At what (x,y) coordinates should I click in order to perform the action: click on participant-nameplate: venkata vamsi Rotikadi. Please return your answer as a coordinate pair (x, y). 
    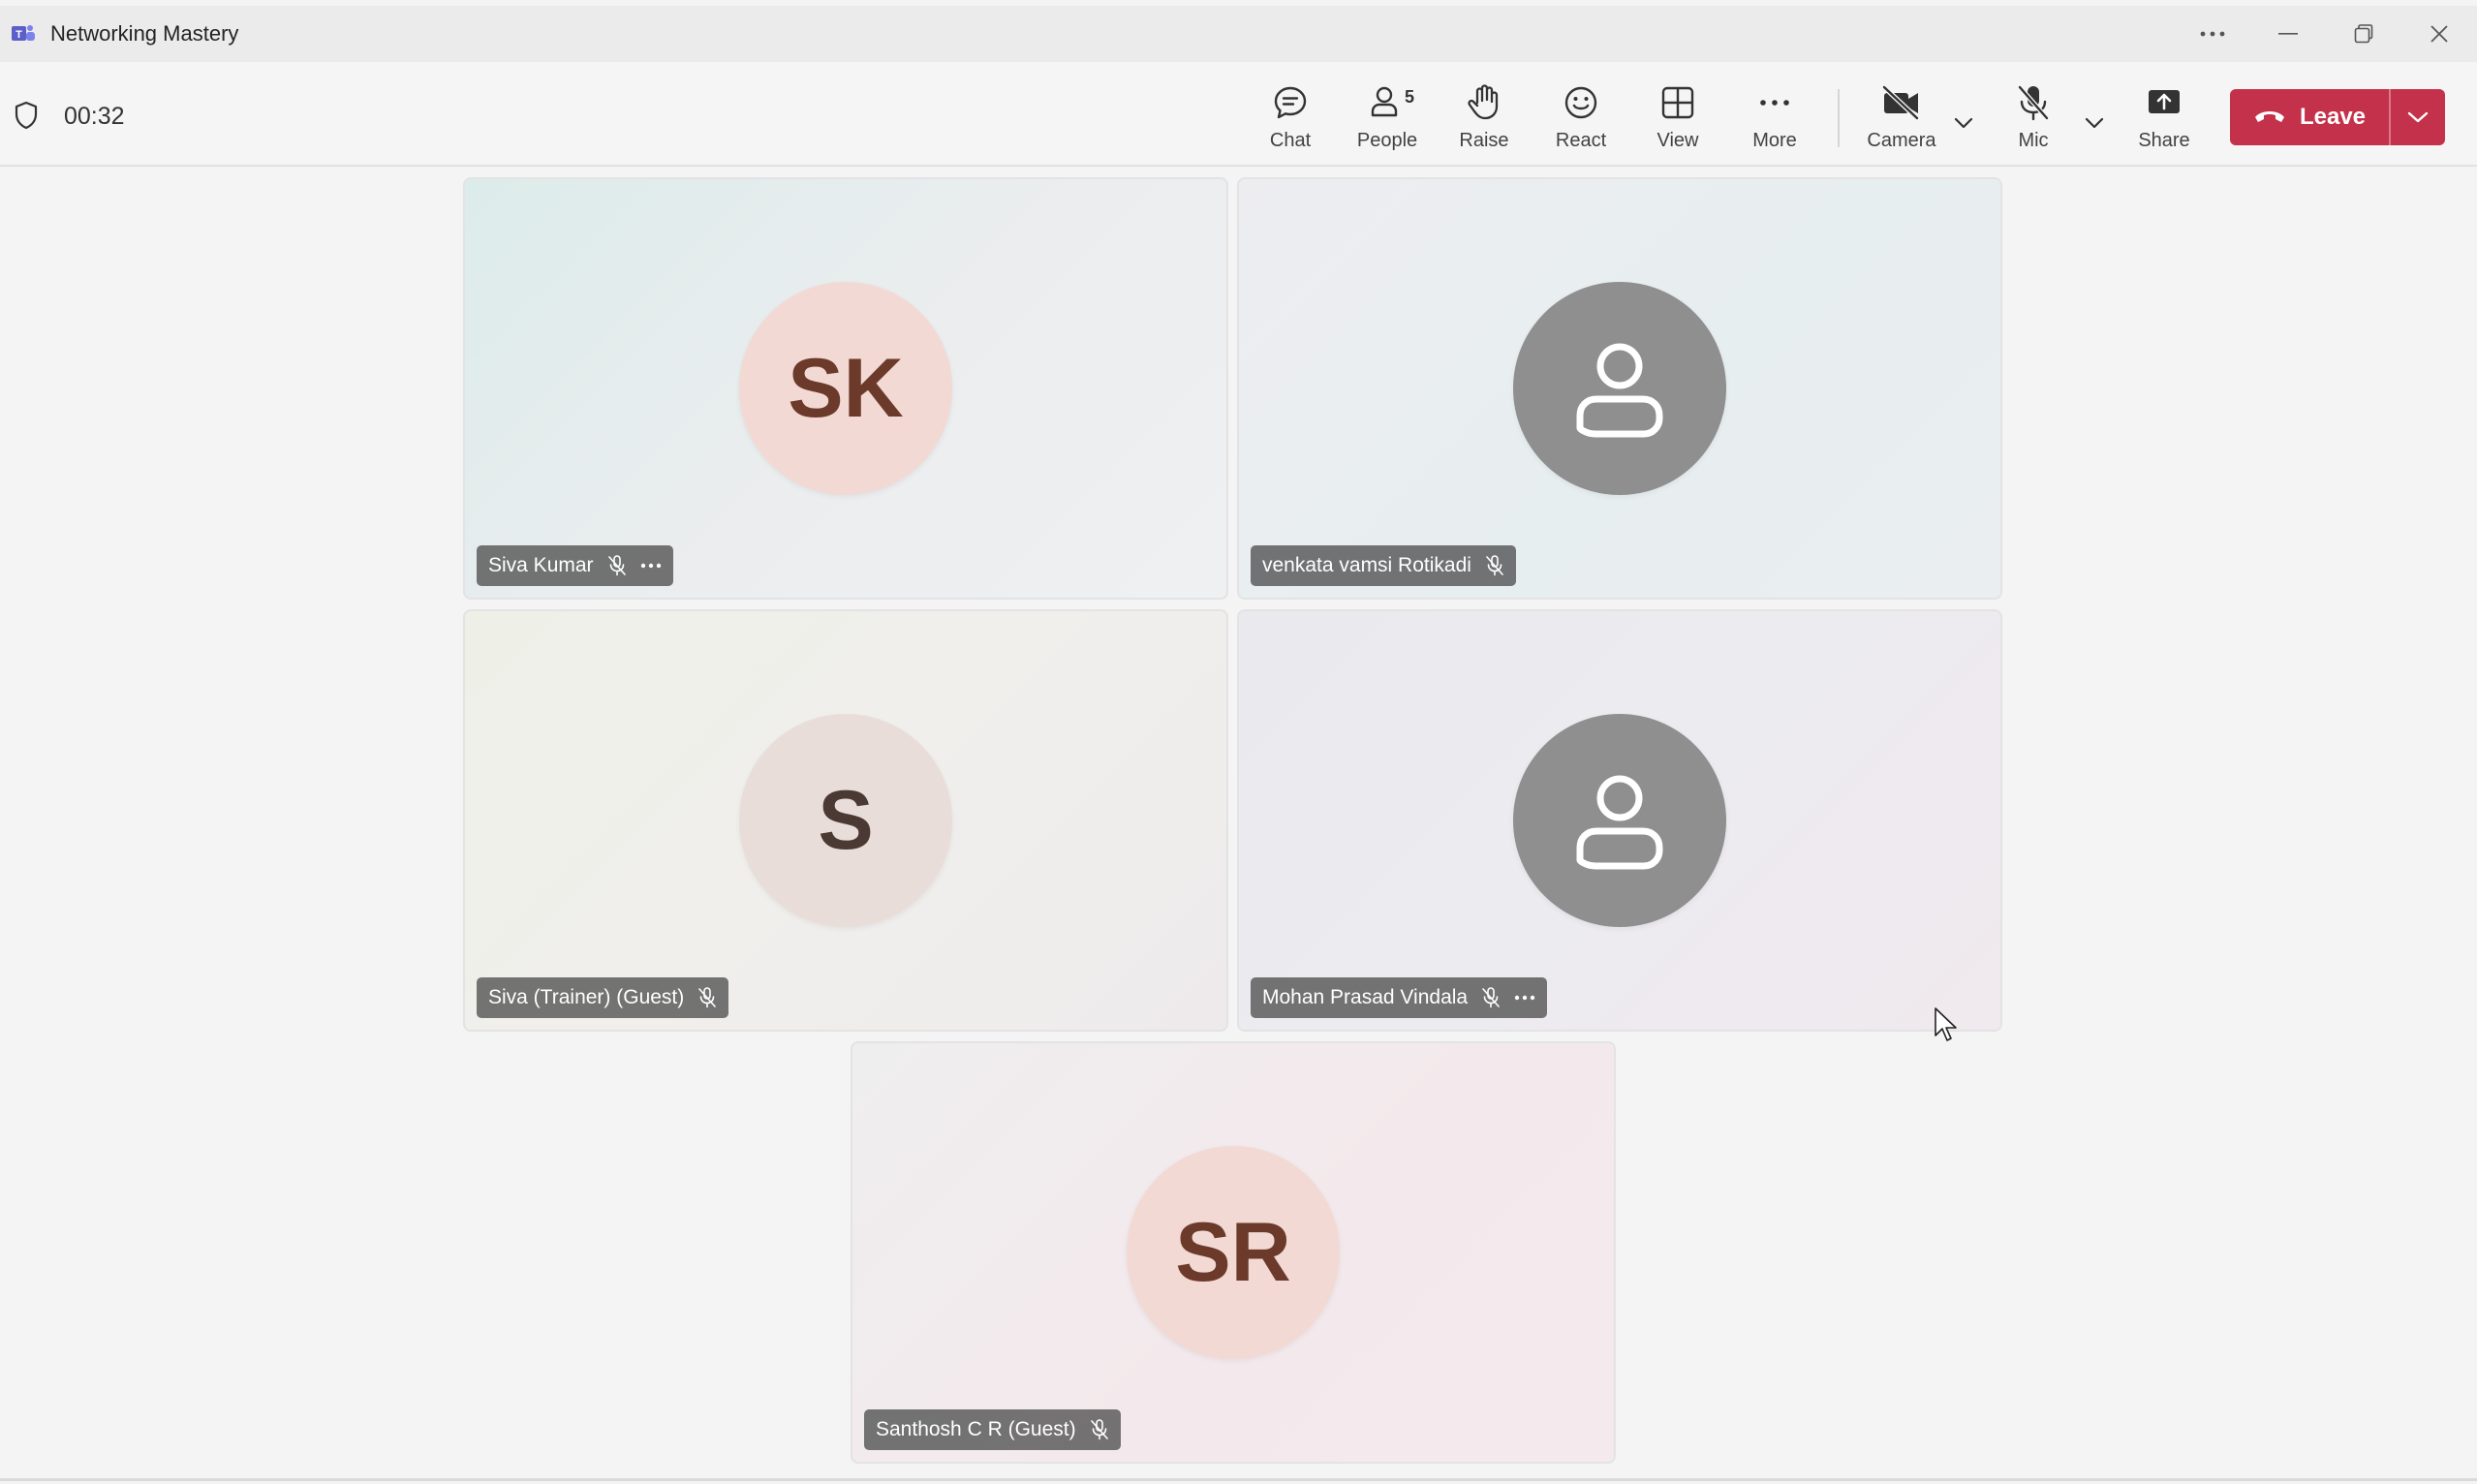
    Looking at the image, I should click on (1383, 565).